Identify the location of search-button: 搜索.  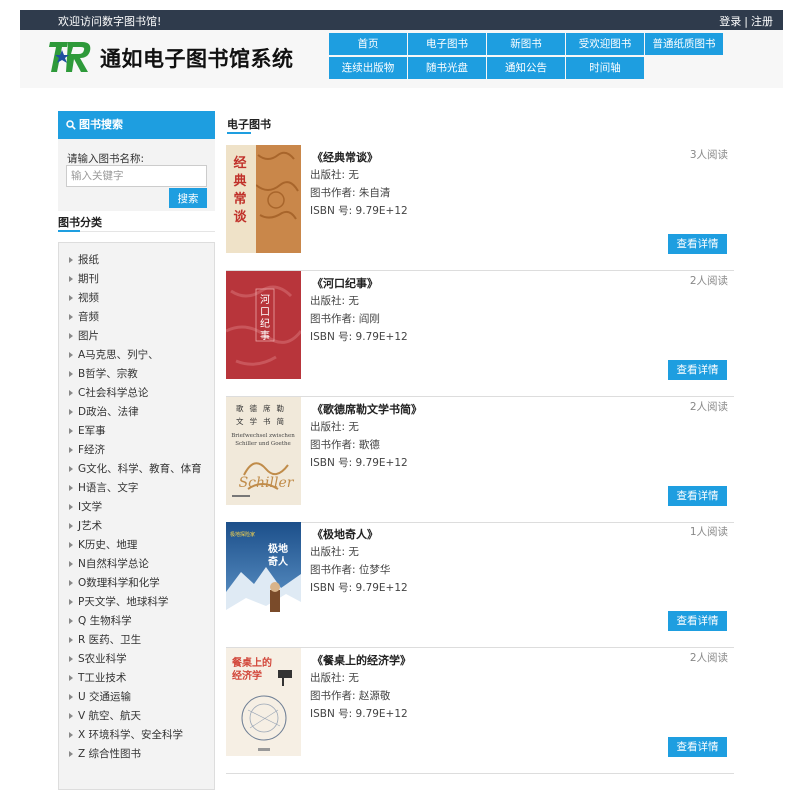
(188, 198).